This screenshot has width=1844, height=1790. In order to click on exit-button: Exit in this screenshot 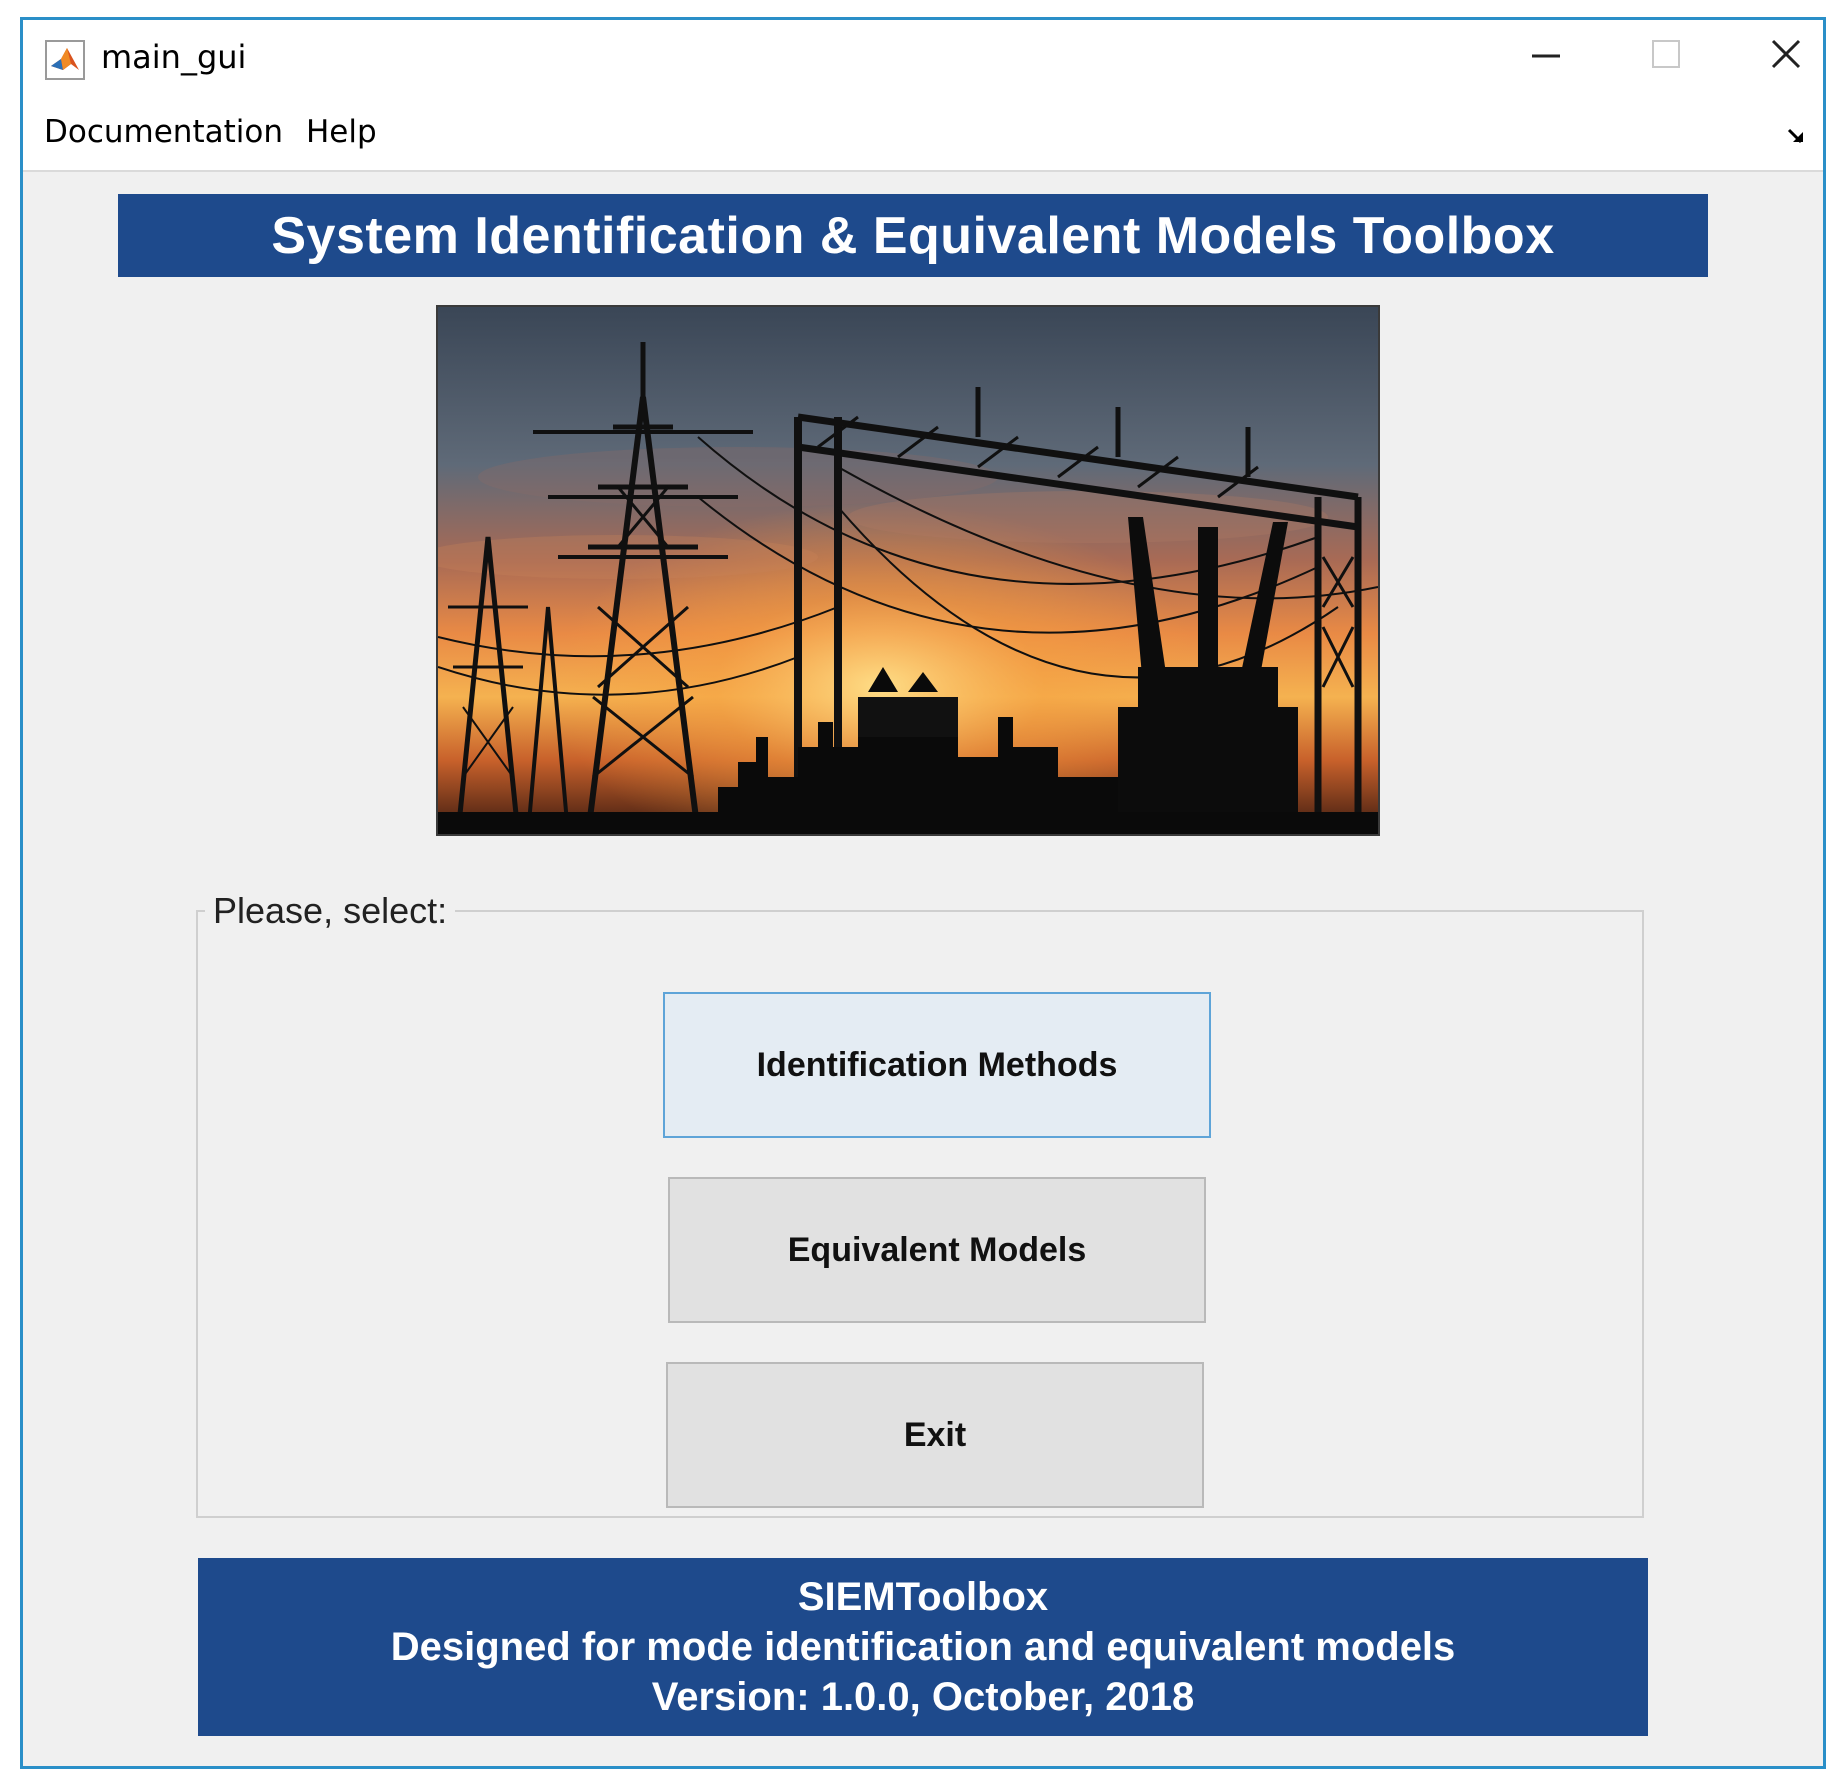, I will do `click(935, 1435)`.